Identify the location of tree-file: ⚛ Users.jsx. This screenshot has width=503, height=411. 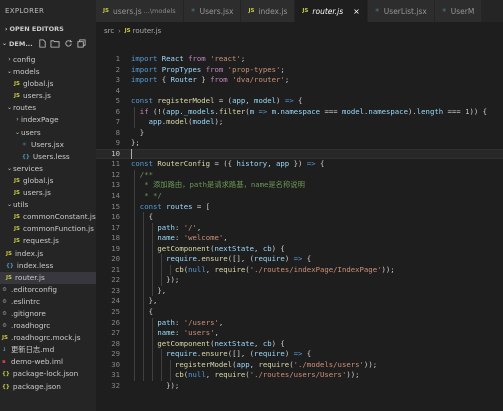
(48, 145).